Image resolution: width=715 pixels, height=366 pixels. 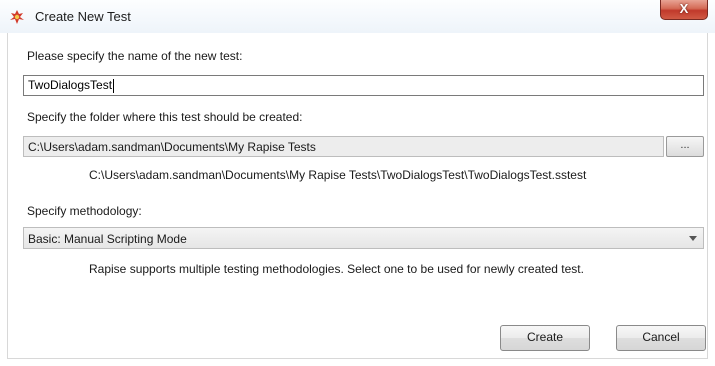 What do you see at coordinates (135, 56) in the screenshot?
I see `test-name-label: Please specify the name of the new test:` at bounding box center [135, 56].